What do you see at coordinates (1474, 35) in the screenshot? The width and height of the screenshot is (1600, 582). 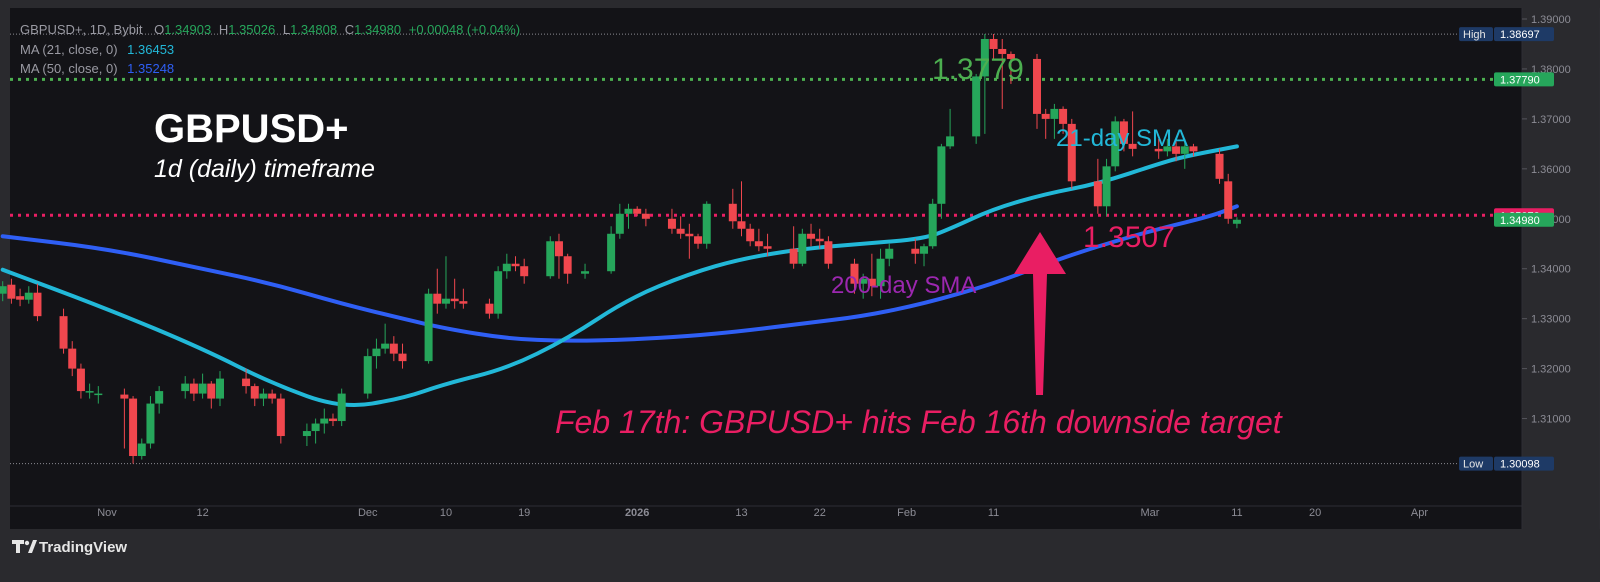 I see `price-tag-text: High` at bounding box center [1474, 35].